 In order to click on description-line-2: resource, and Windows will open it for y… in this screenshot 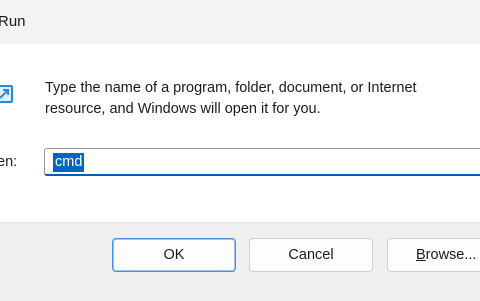, I will do `click(183, 109)`.